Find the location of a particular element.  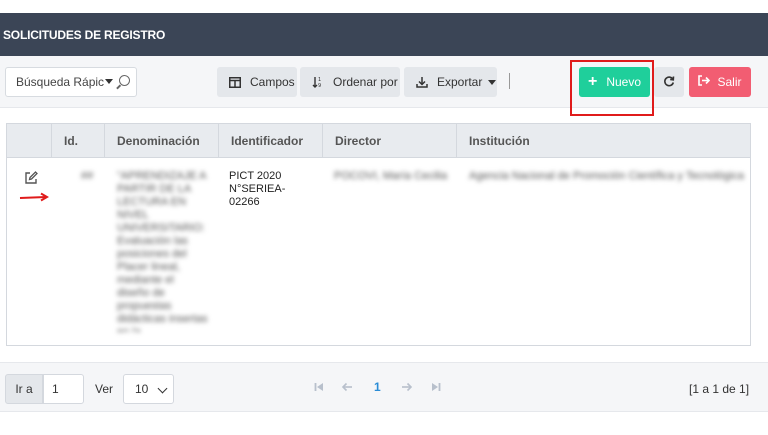

cell-director: POCOVI, María Cecilia is located at coordinates (391, 176).